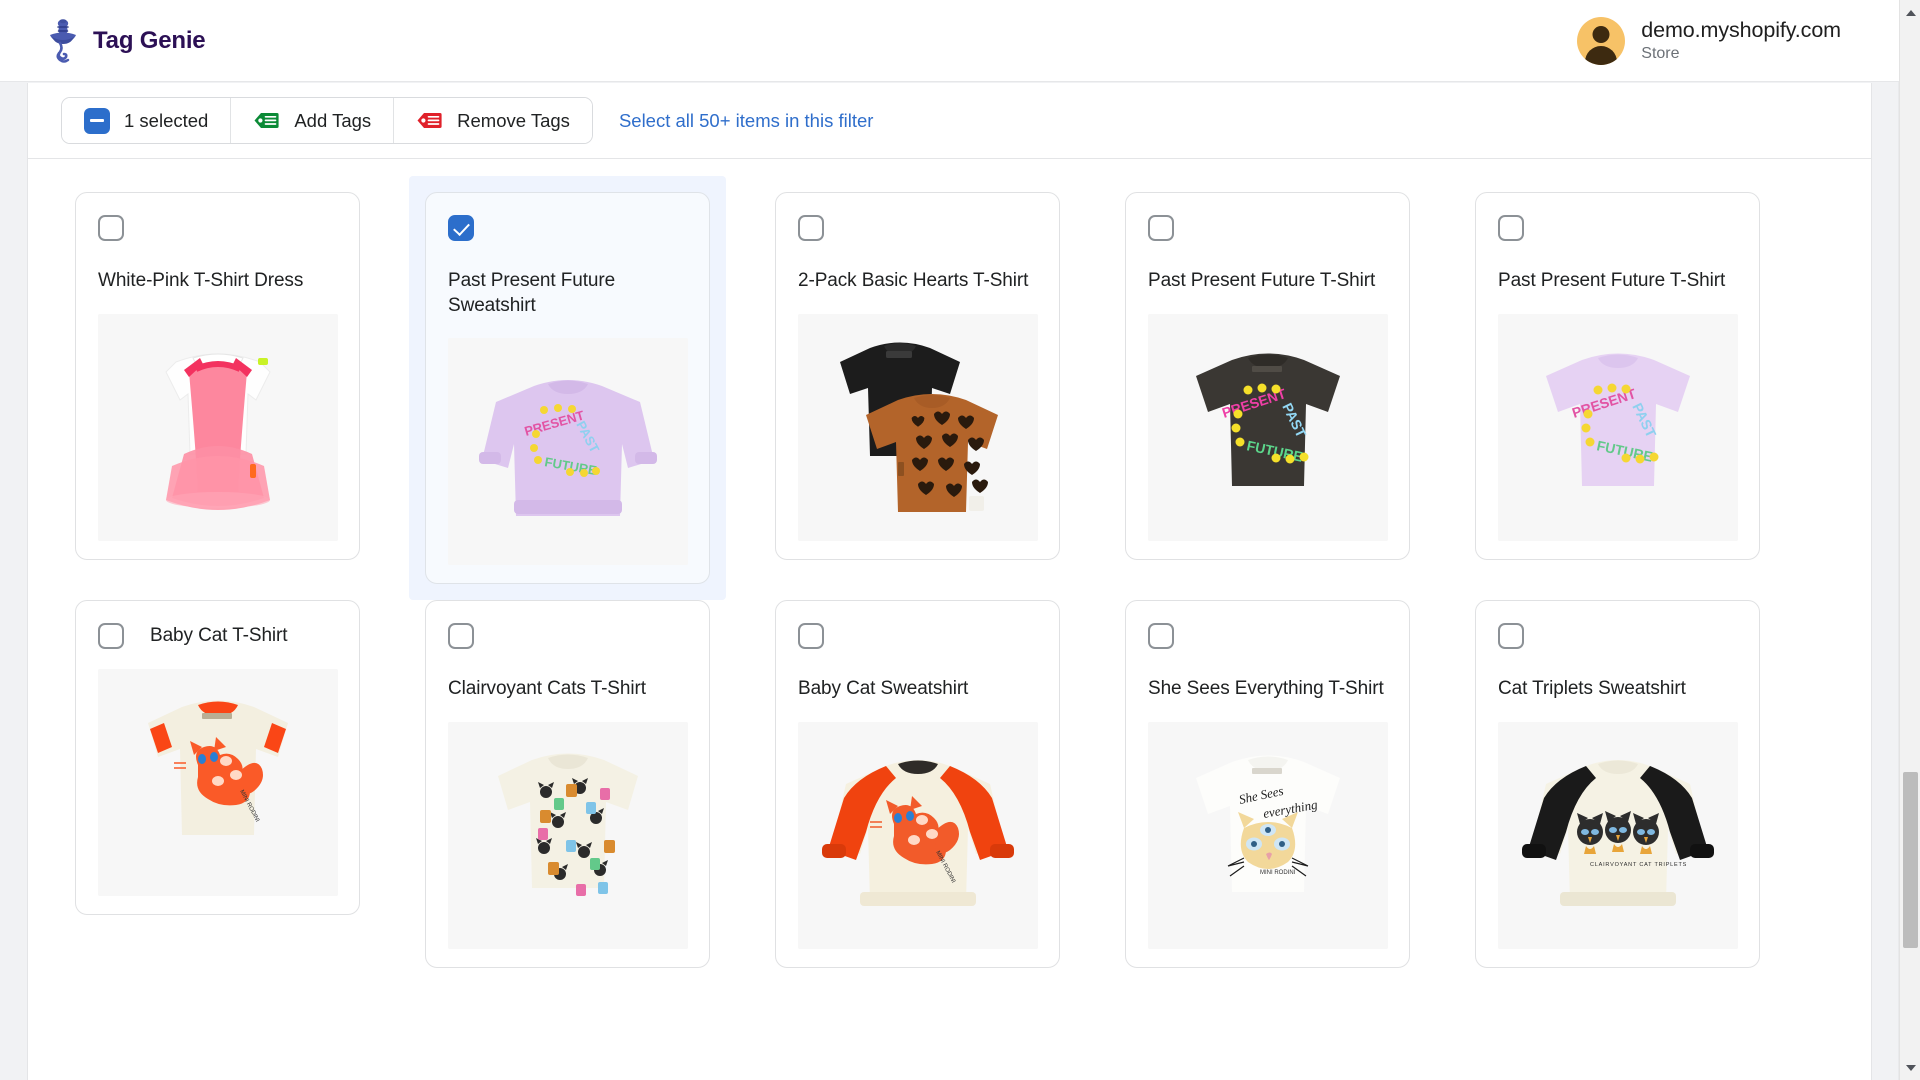 The height and width of the screenshot is (1080, 1920). Describe the element at coordinates (1910, 1067) in the screenshot. I see `scroll-down-arrow-icon` at that location.